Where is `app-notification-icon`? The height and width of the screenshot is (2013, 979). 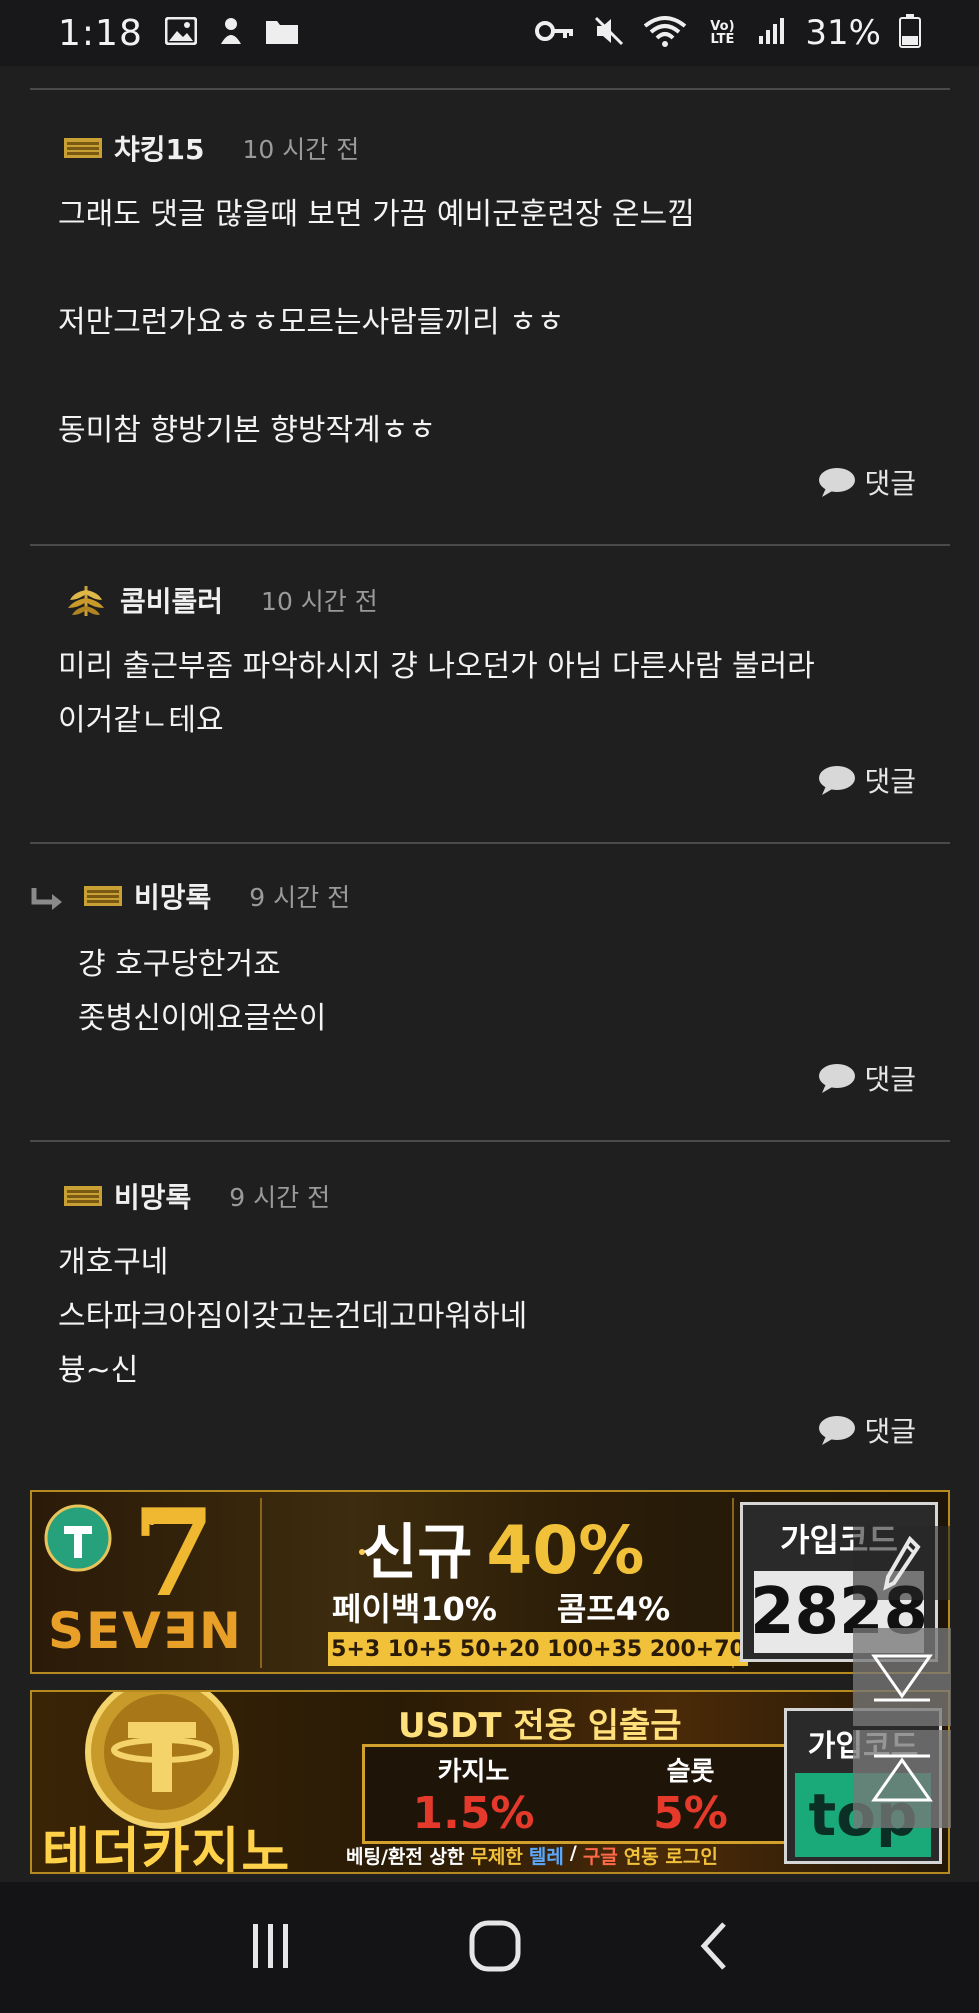
app-notification-icon is located at coordinates (231, 33).